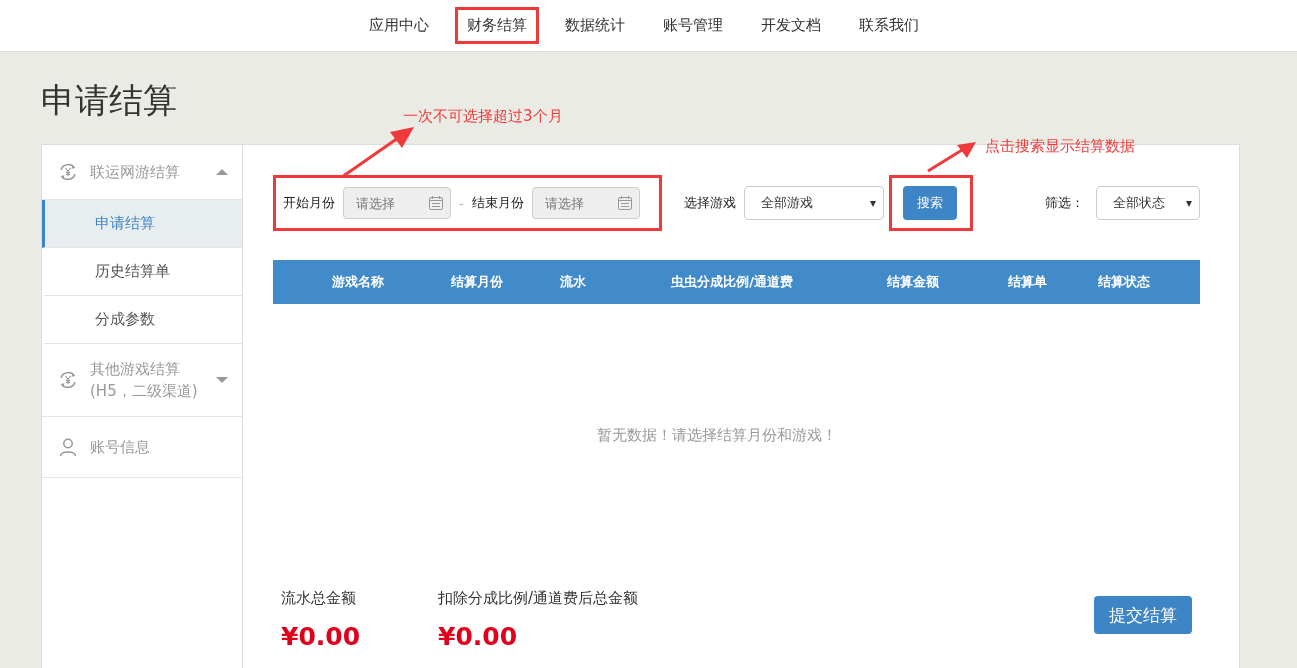 The height and width of the screenshot is (668, 1297). I want to click on sidebar-item: 申请结算, so click(142, 224).